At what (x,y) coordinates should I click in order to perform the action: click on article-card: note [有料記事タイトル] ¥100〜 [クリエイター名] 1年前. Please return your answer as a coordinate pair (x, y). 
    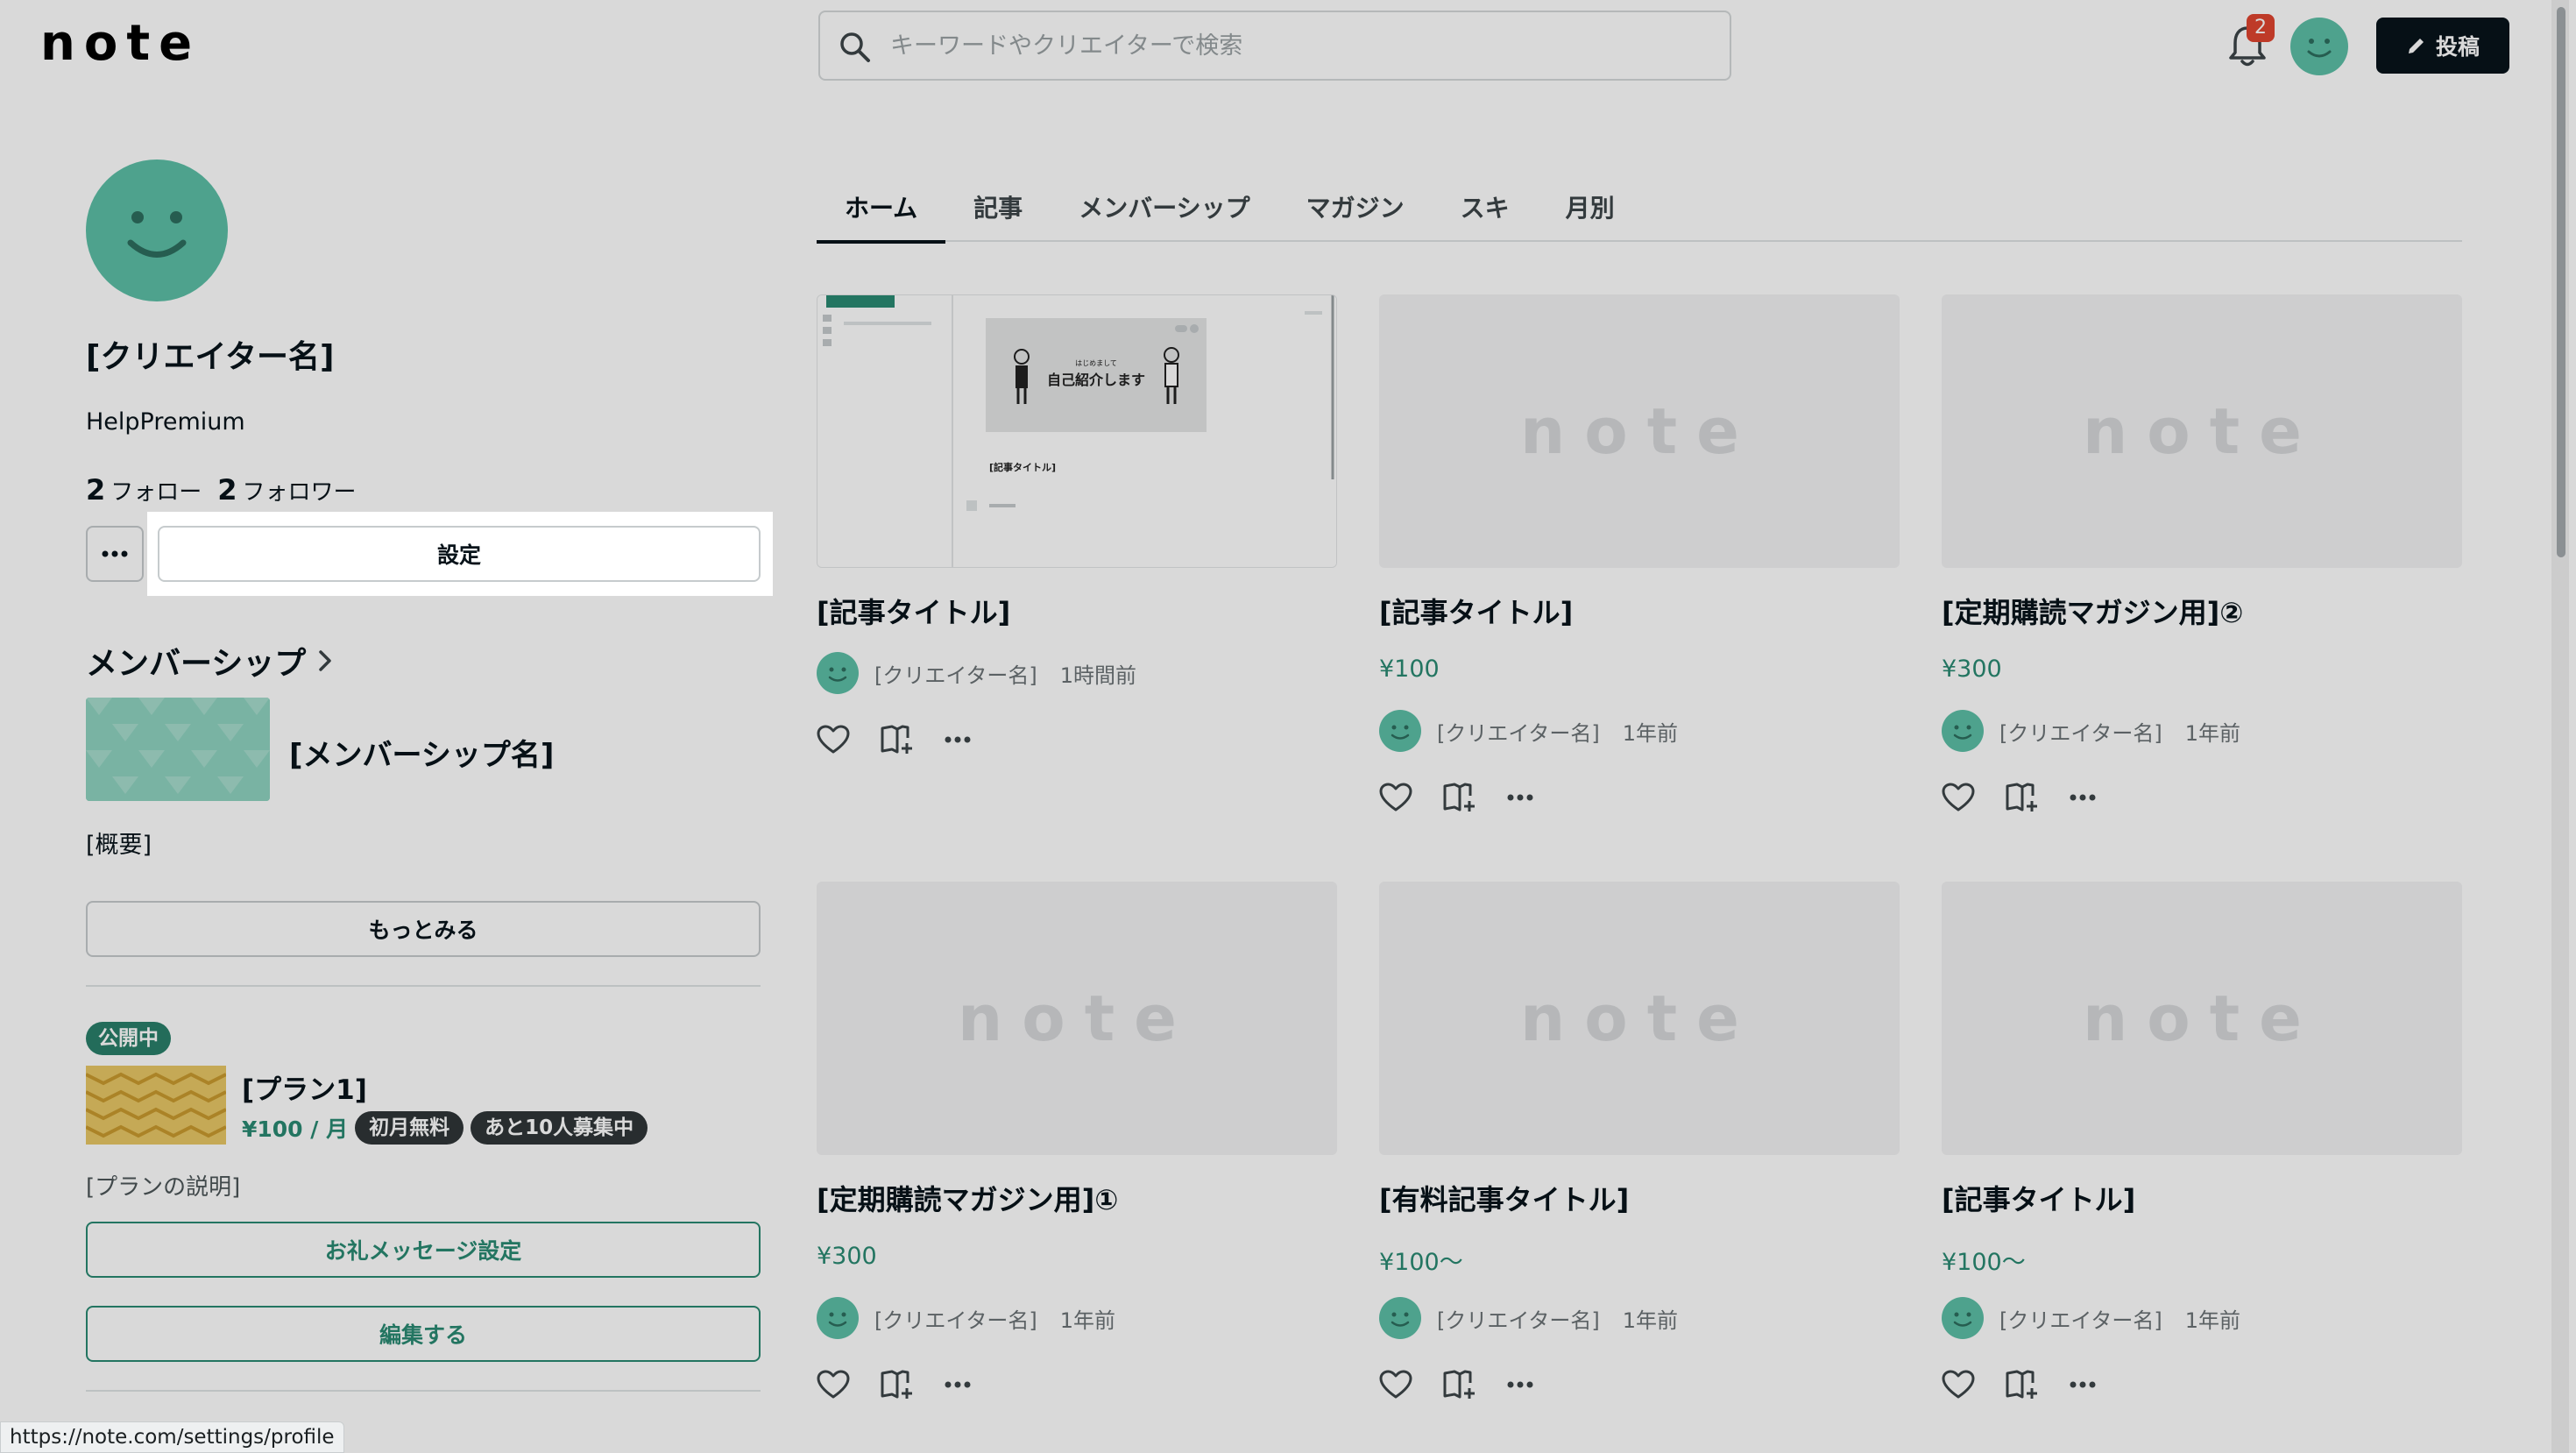
    Looking at the image, I should click on (1639, 1144).